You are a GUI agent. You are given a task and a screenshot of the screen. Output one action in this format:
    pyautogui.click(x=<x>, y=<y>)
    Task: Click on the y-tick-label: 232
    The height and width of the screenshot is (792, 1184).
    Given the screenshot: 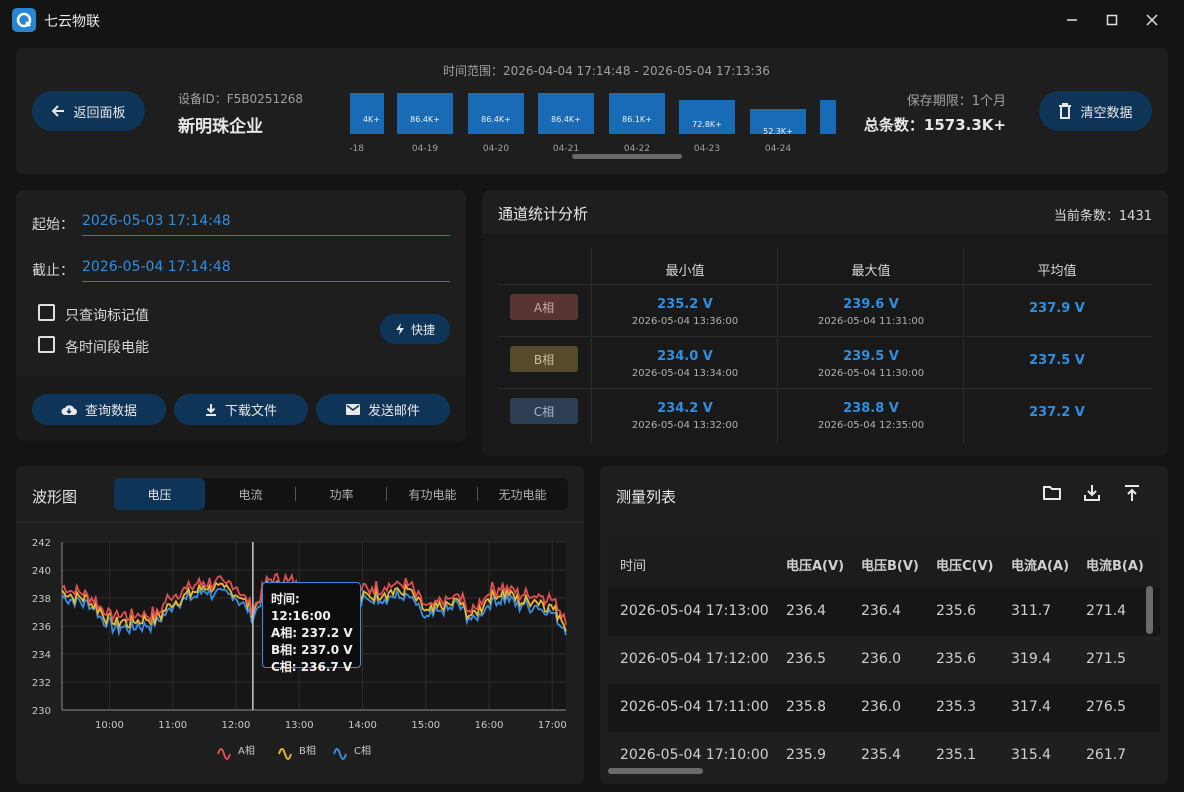 What is the action you would take?
    pyautogui.click(x=41, y=683)
    